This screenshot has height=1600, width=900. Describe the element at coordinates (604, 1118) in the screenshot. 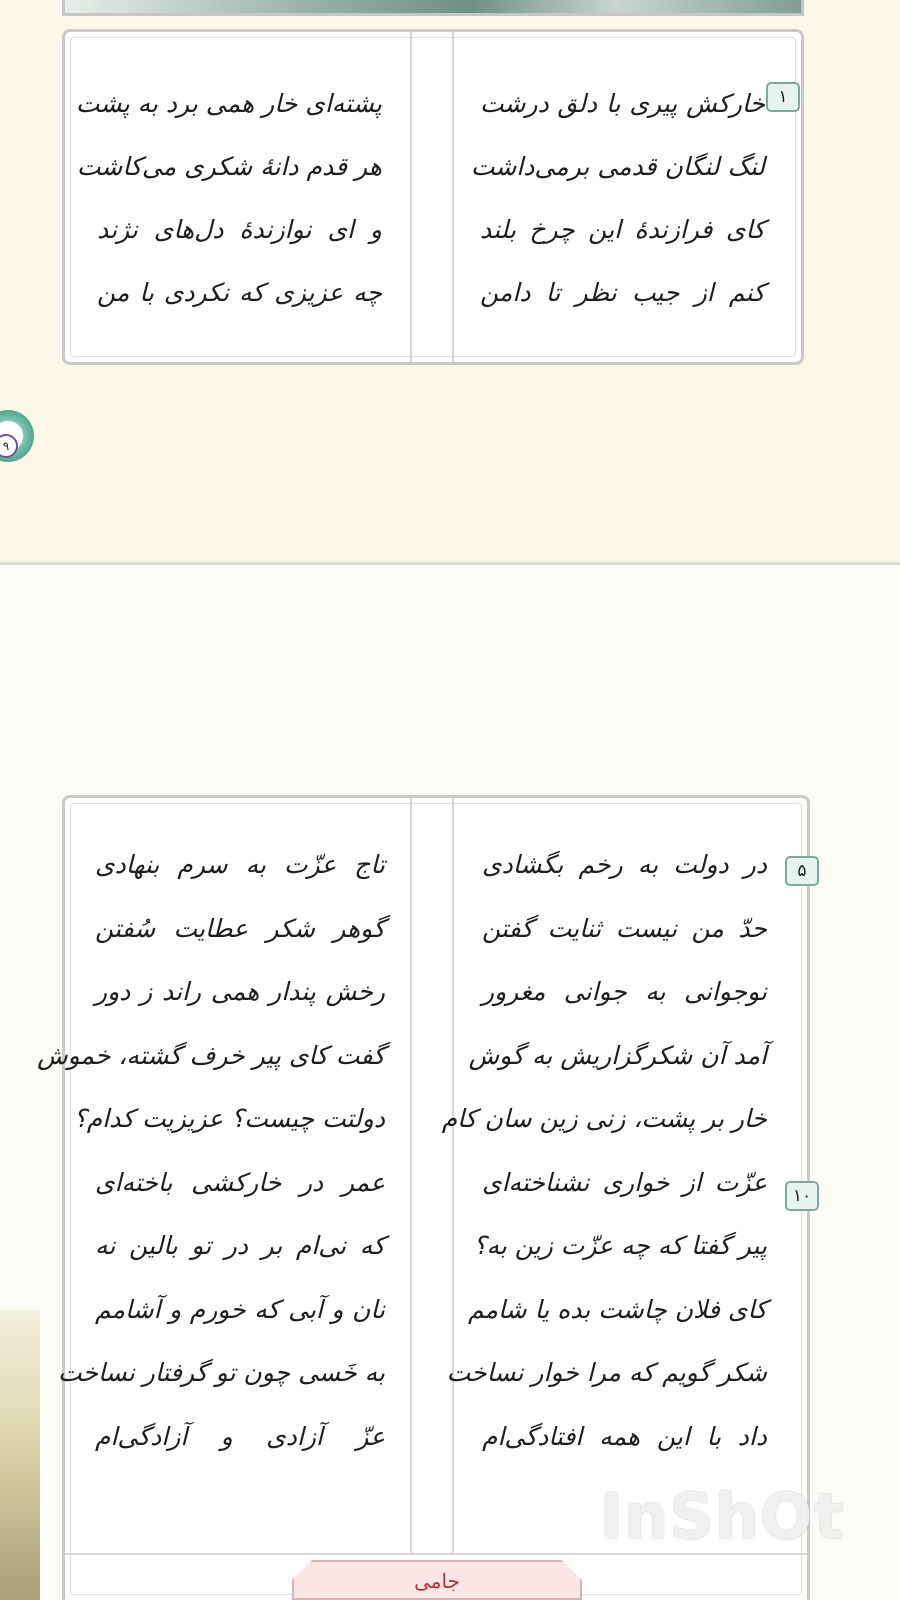

I see `verse-line: خار بر پشت، زنی زین سان کام` at that location.